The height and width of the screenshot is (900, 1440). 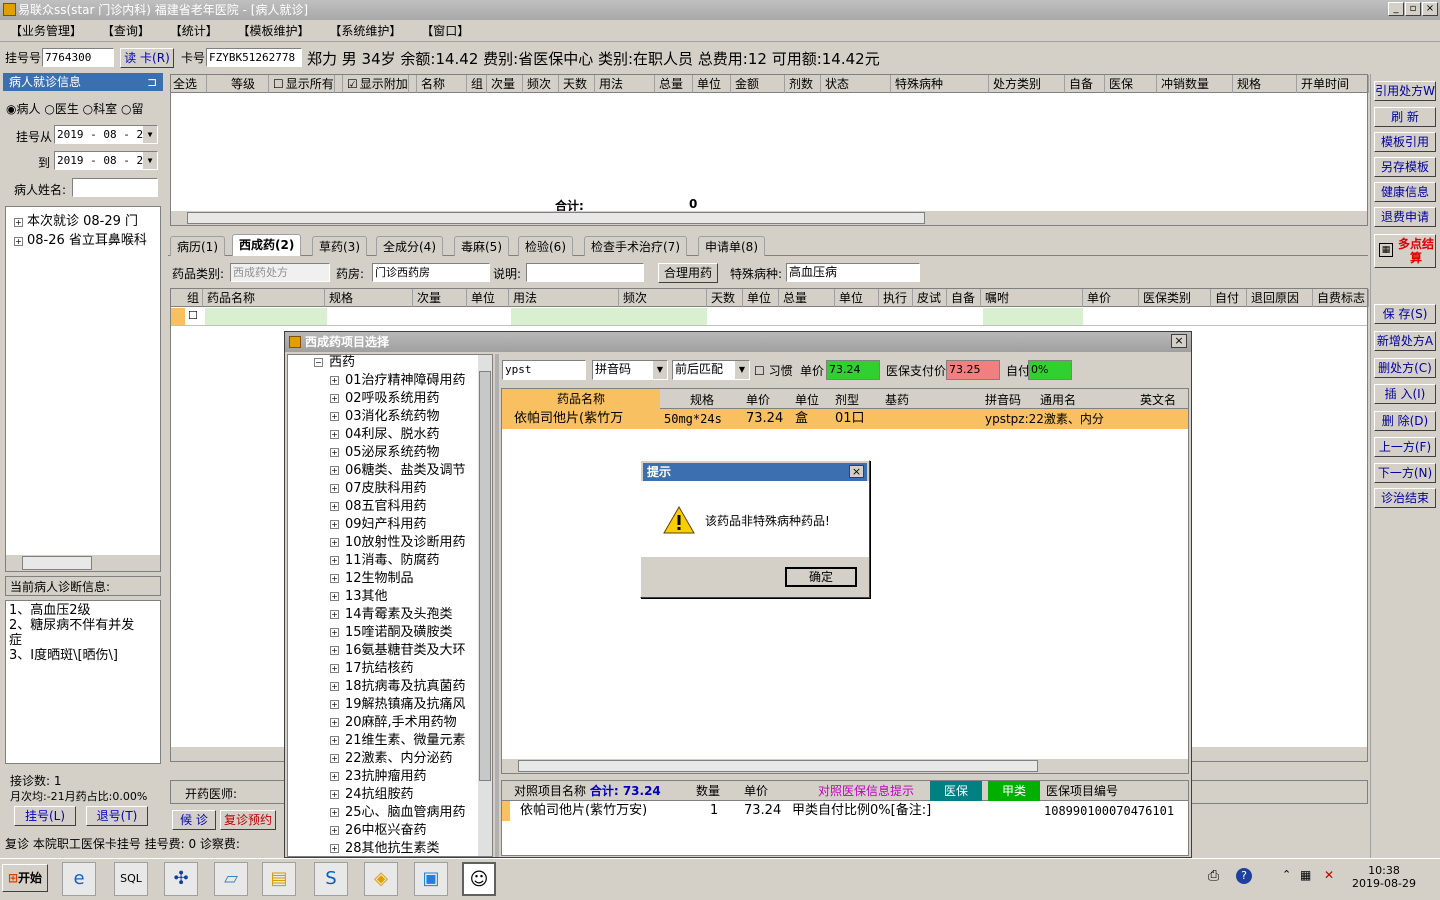 I want to click on delete-button: 删 除(D), so click(x=1405, y=421).